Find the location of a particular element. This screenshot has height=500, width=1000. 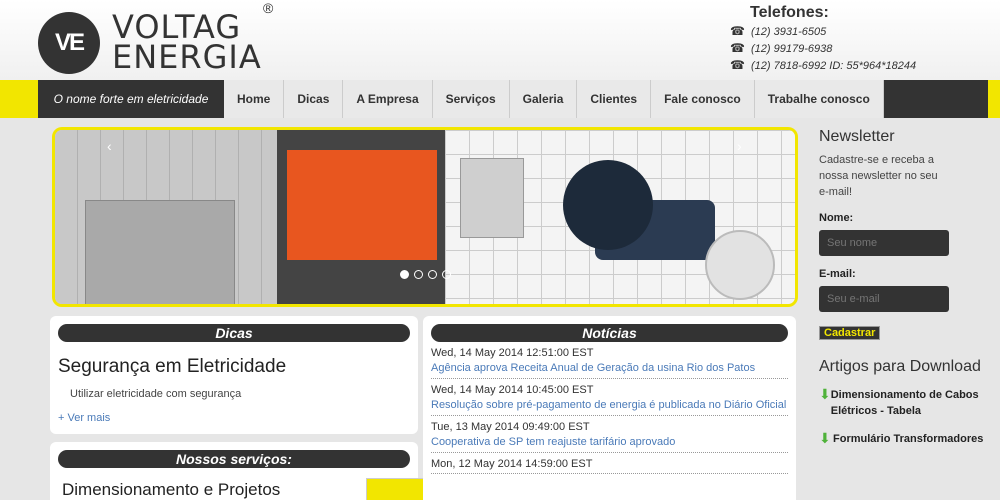

menu-filler is located at coordinates (935, 99).